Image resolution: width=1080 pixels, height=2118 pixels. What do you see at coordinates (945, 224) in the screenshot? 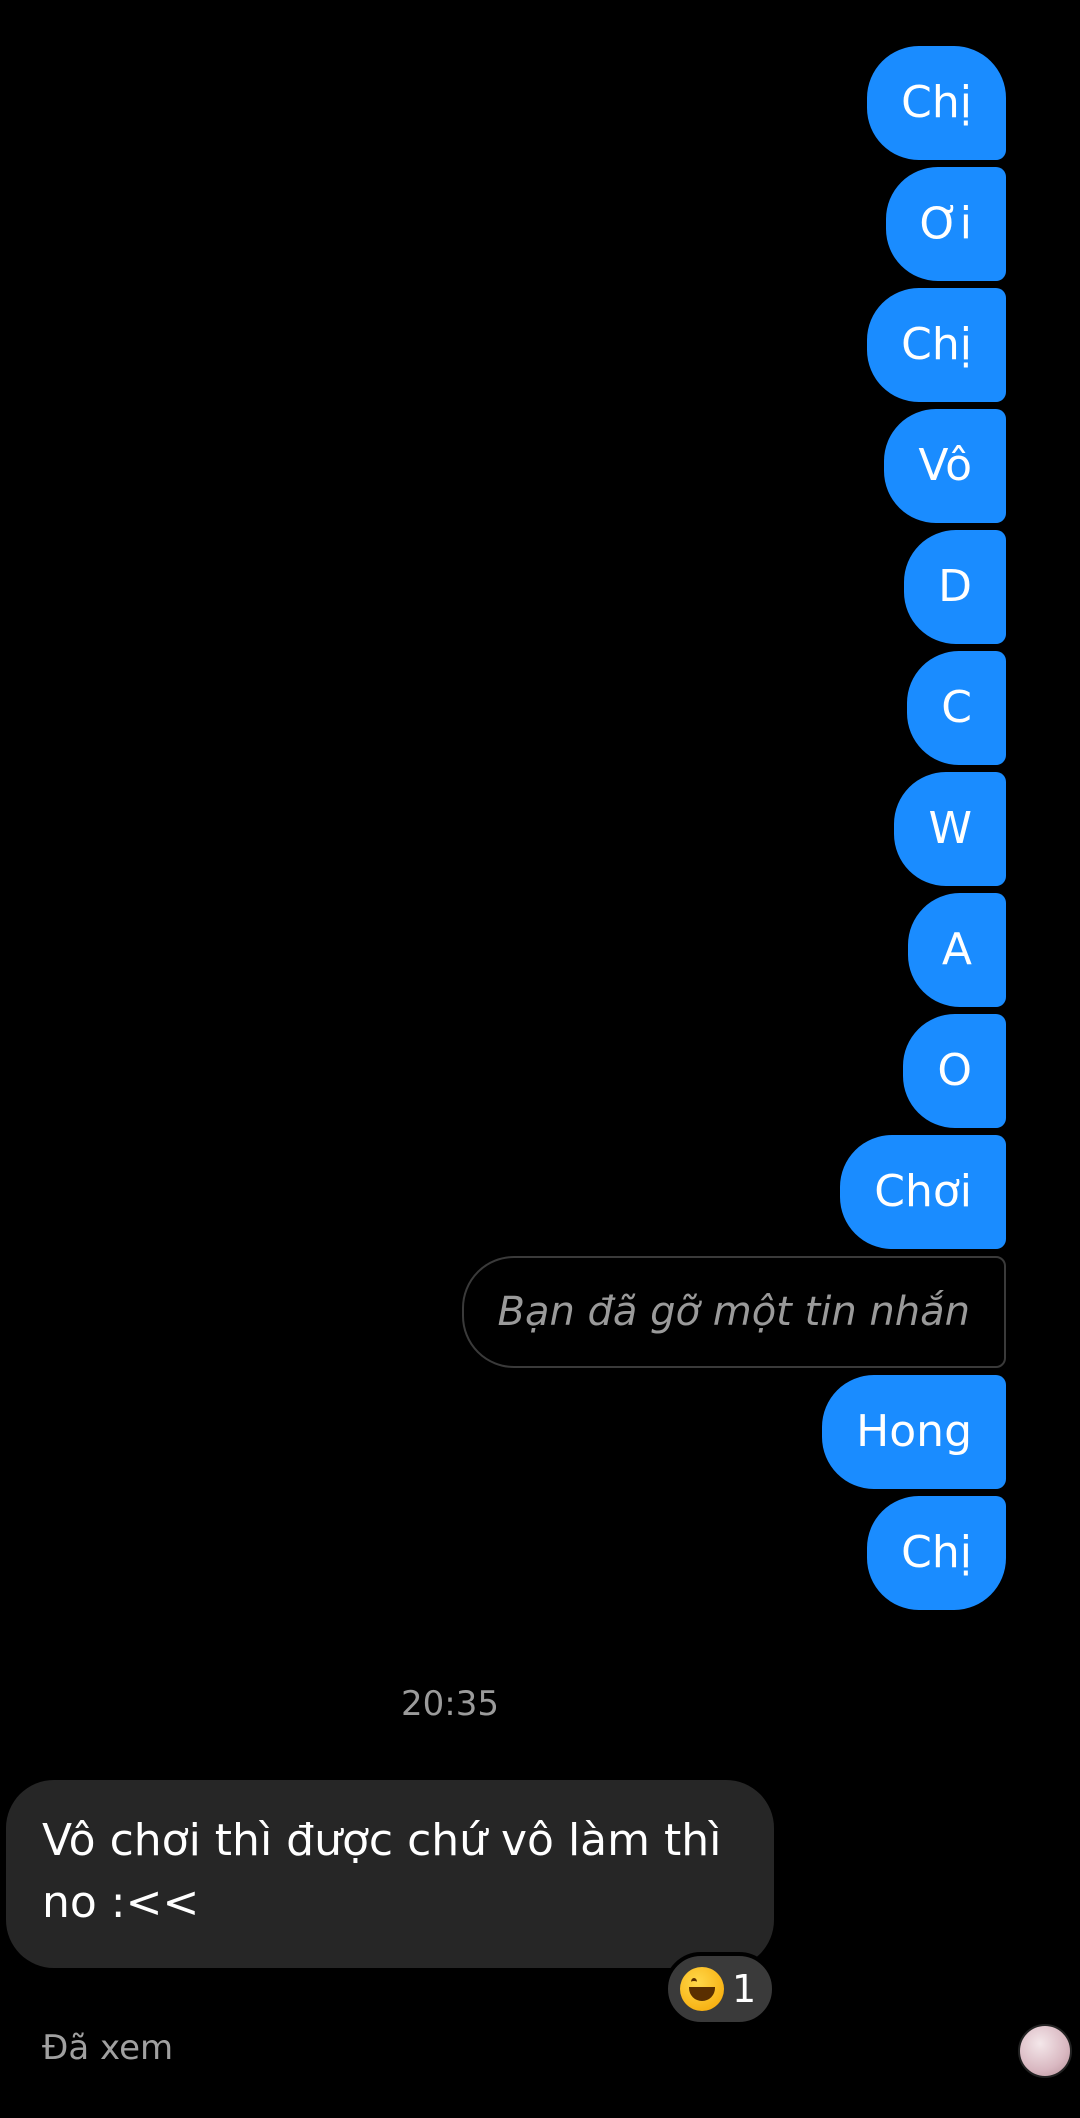
I see `sent-message-bubble: Ơi` at bounding box center [945, 224].